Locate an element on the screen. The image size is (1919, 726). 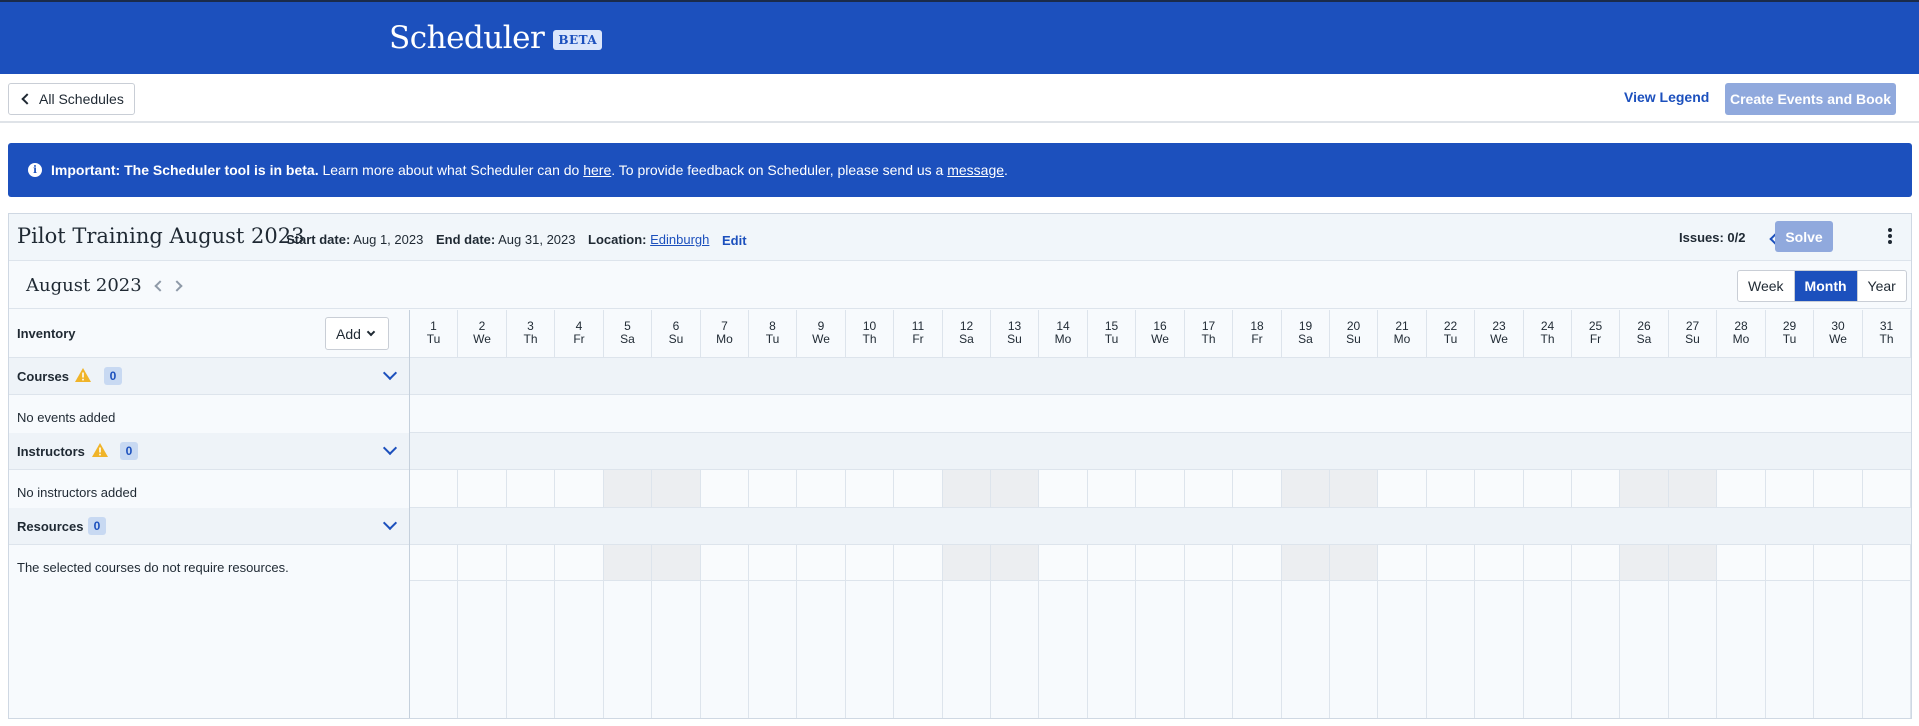
instructors-collapse-icon is located at coordinates (390, 448).